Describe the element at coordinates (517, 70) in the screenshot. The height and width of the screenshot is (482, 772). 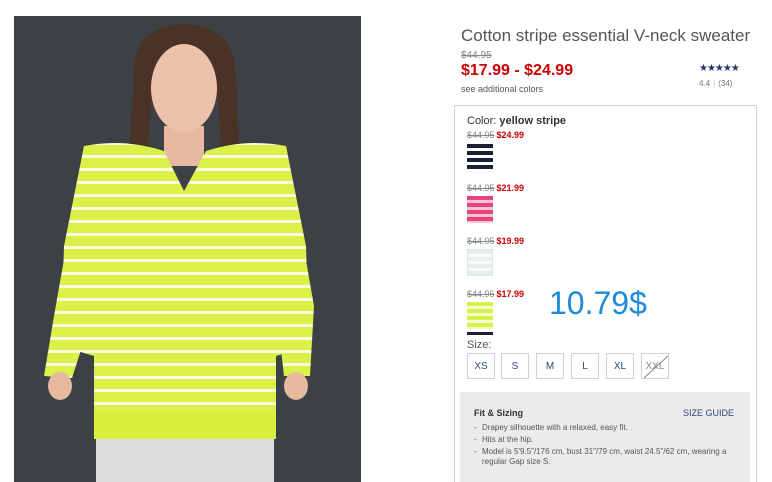
I see `sale-price: $17.99 - $24.99` at that location.